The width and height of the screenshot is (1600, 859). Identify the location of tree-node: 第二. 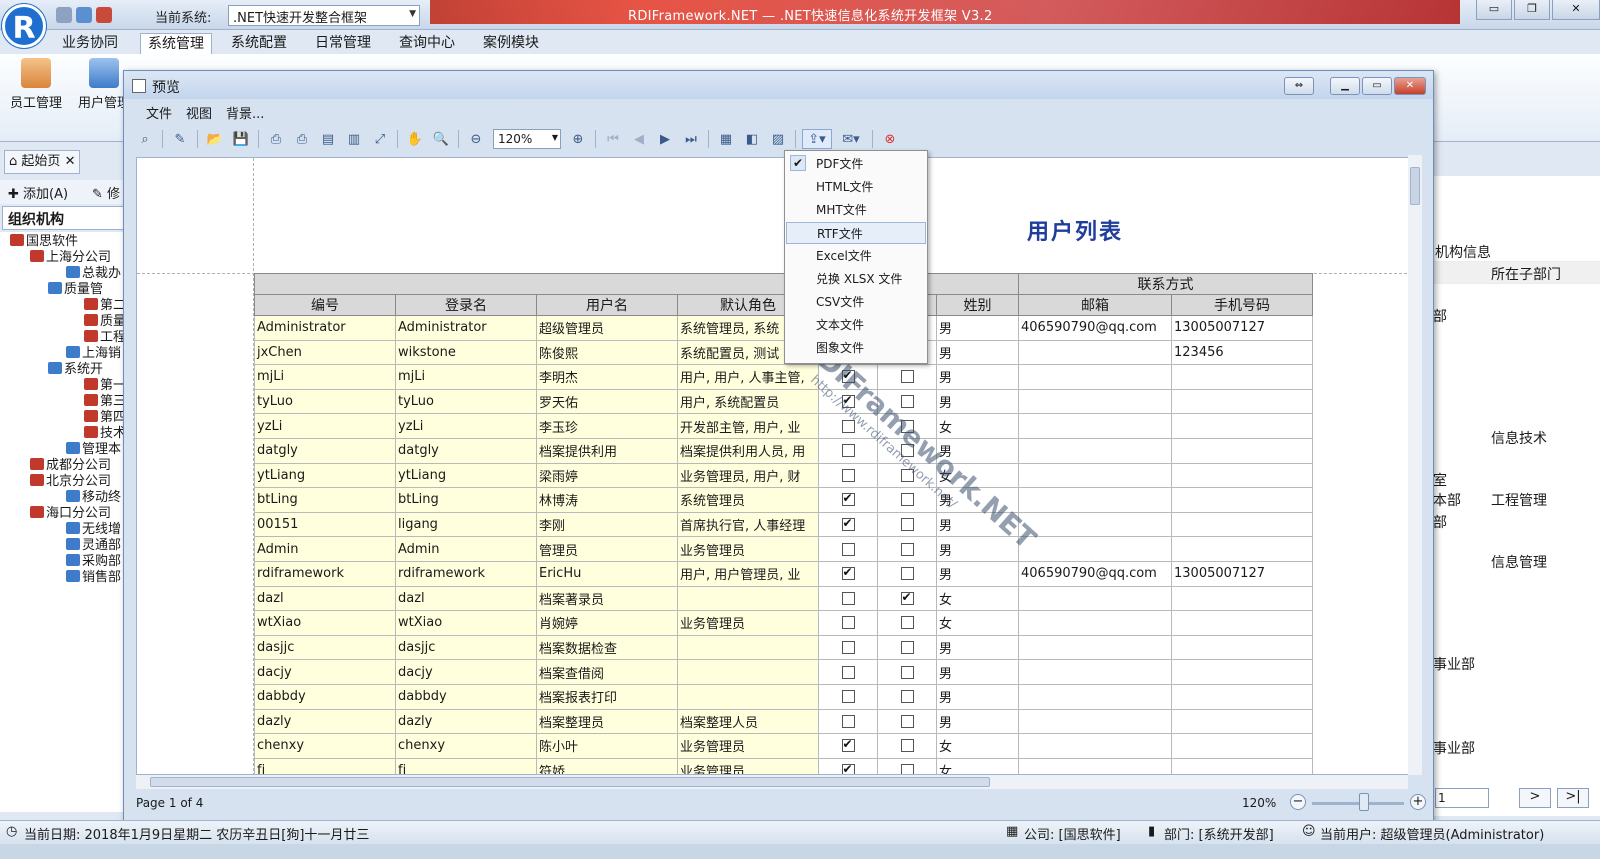
(105, 306).